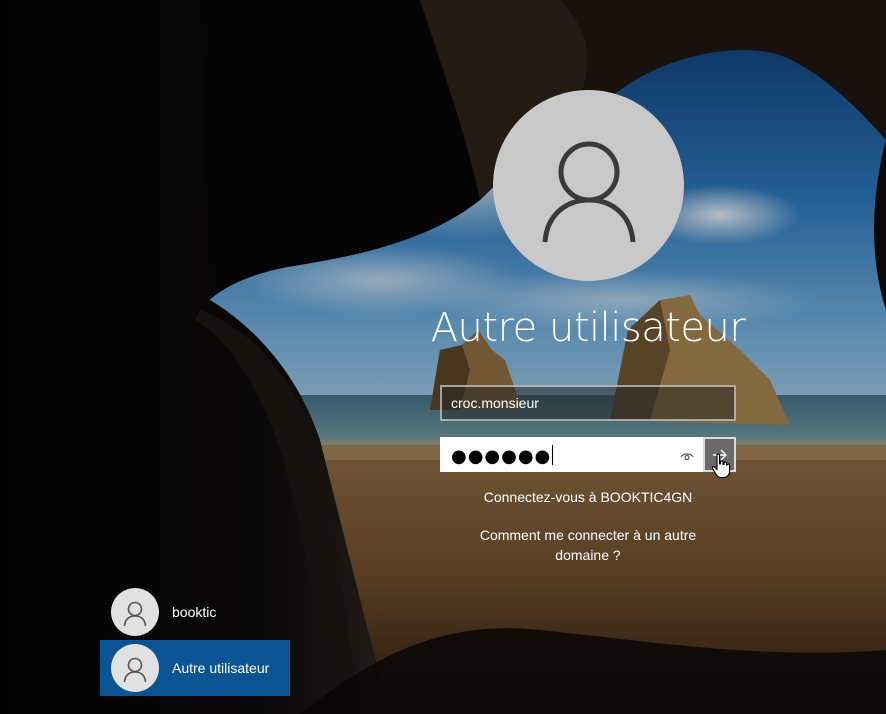 The height and width of the screenshot is (714, 886). I want to click on username-field: croc.monsieur, so click(588, 403).